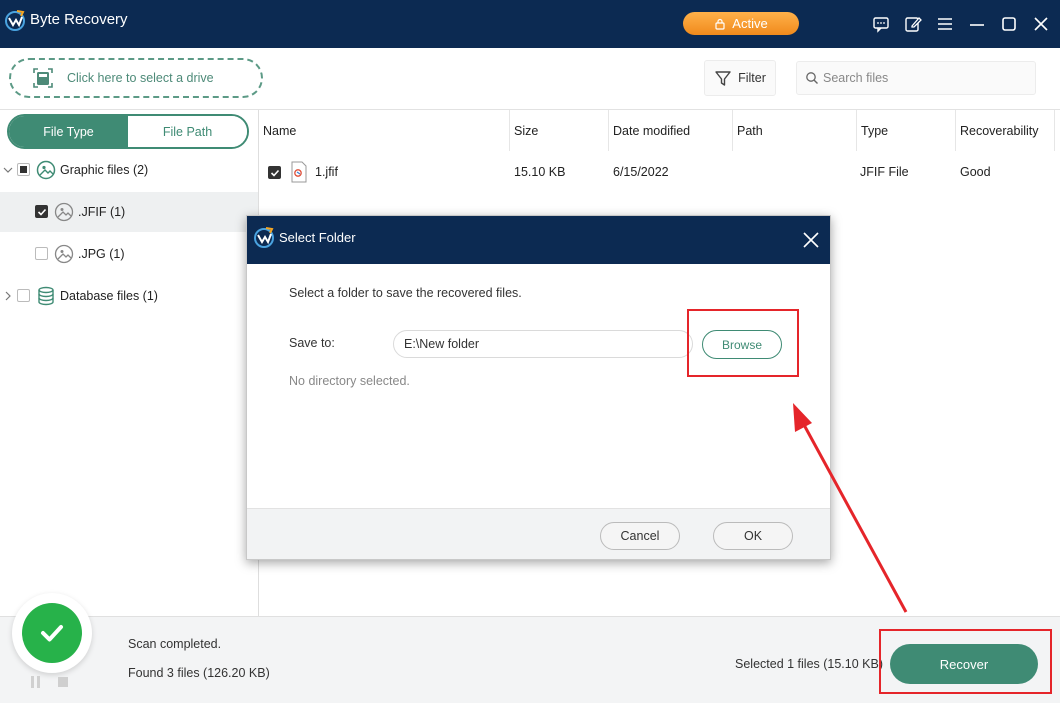 This screenshot has height=703, width=1060. What do you see at coordinates (1009, 24) in the screenshot?
I see `maximize-icon` at bounding box center [1009, 24].